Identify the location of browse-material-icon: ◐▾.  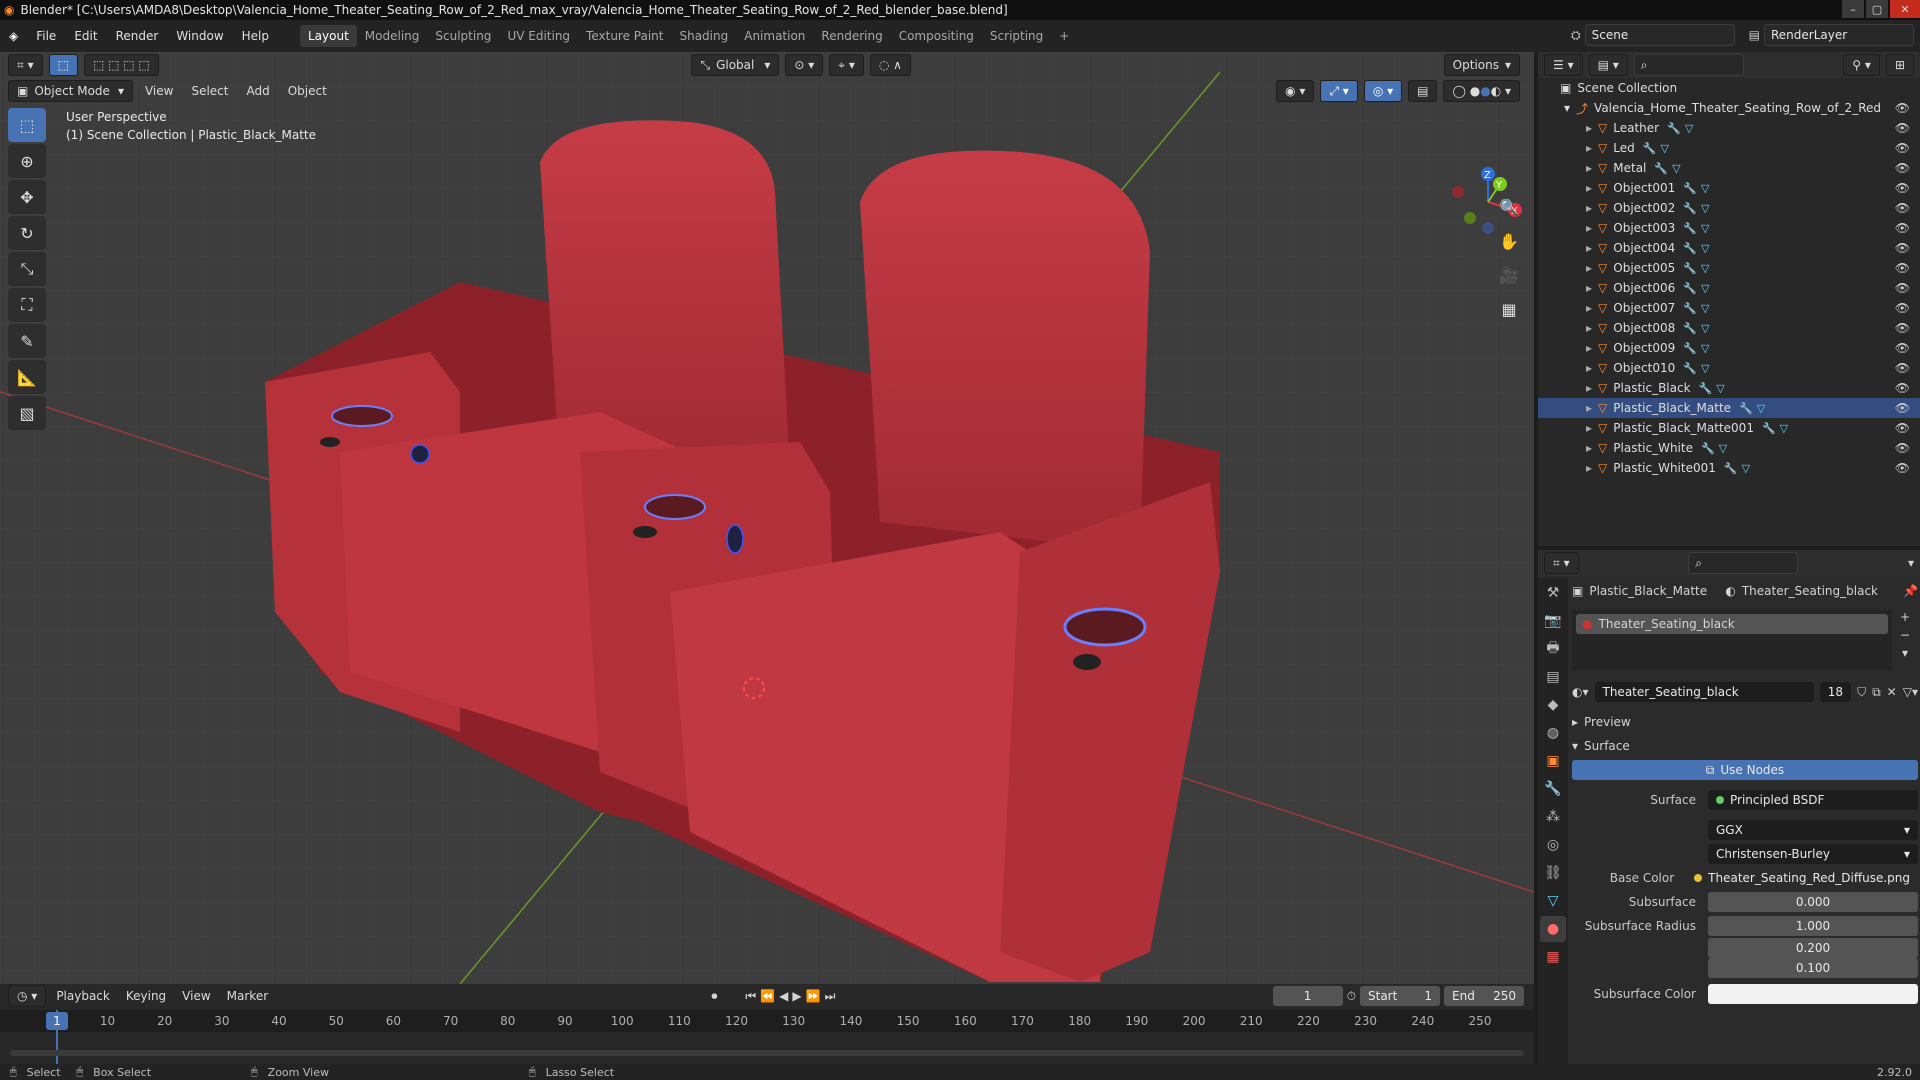
(1580, 692).